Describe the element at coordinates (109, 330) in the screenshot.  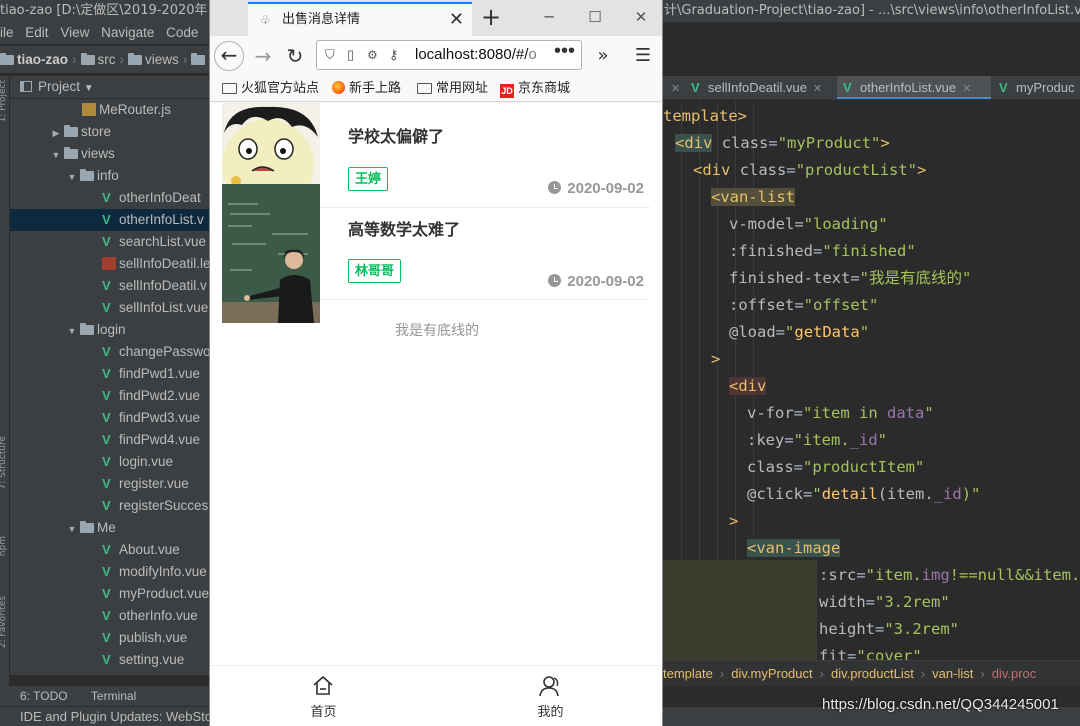
I see `tree-item: ▼ login` at that location.